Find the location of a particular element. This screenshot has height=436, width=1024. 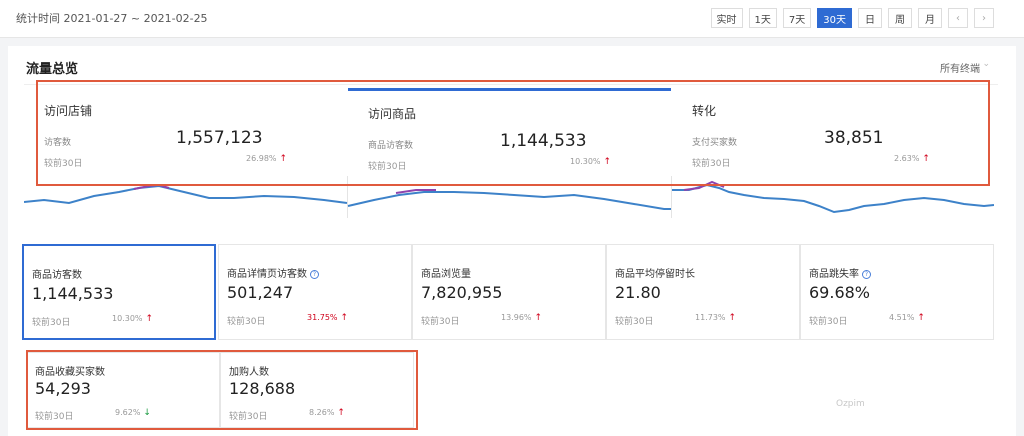

change-percent: 26.98% is located at coordinates (261, 158).